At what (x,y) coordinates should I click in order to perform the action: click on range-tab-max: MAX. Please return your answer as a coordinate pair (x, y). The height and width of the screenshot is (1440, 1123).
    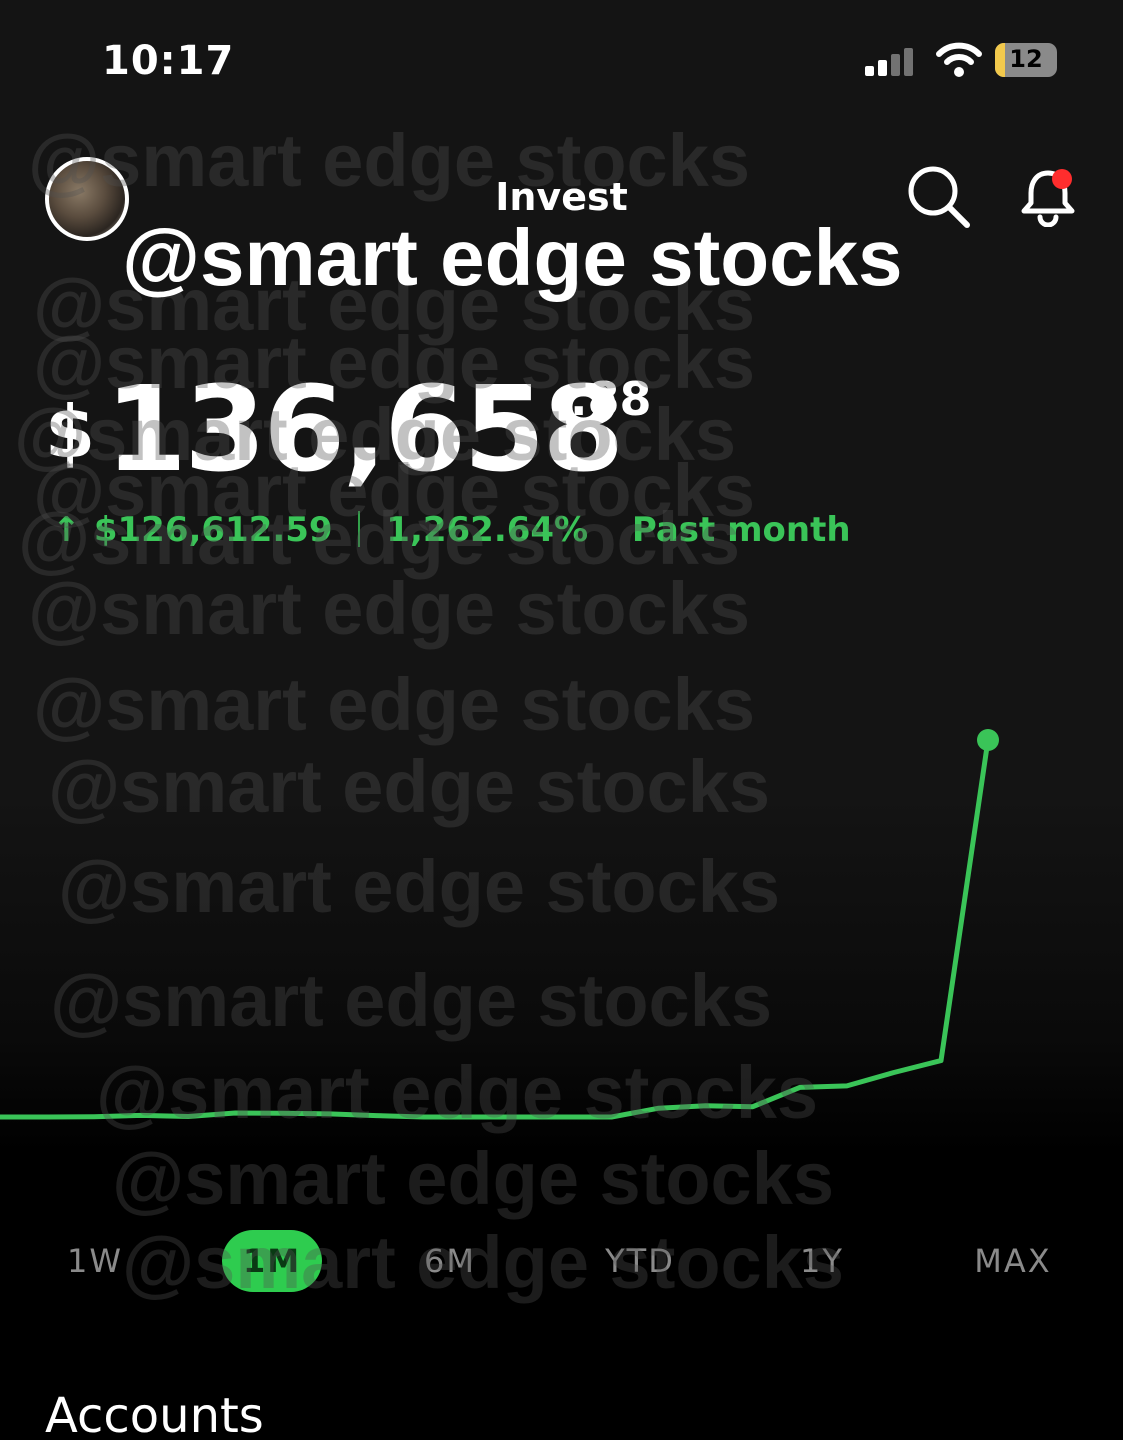
    Looking at the image, I should click on (1013, 1261).